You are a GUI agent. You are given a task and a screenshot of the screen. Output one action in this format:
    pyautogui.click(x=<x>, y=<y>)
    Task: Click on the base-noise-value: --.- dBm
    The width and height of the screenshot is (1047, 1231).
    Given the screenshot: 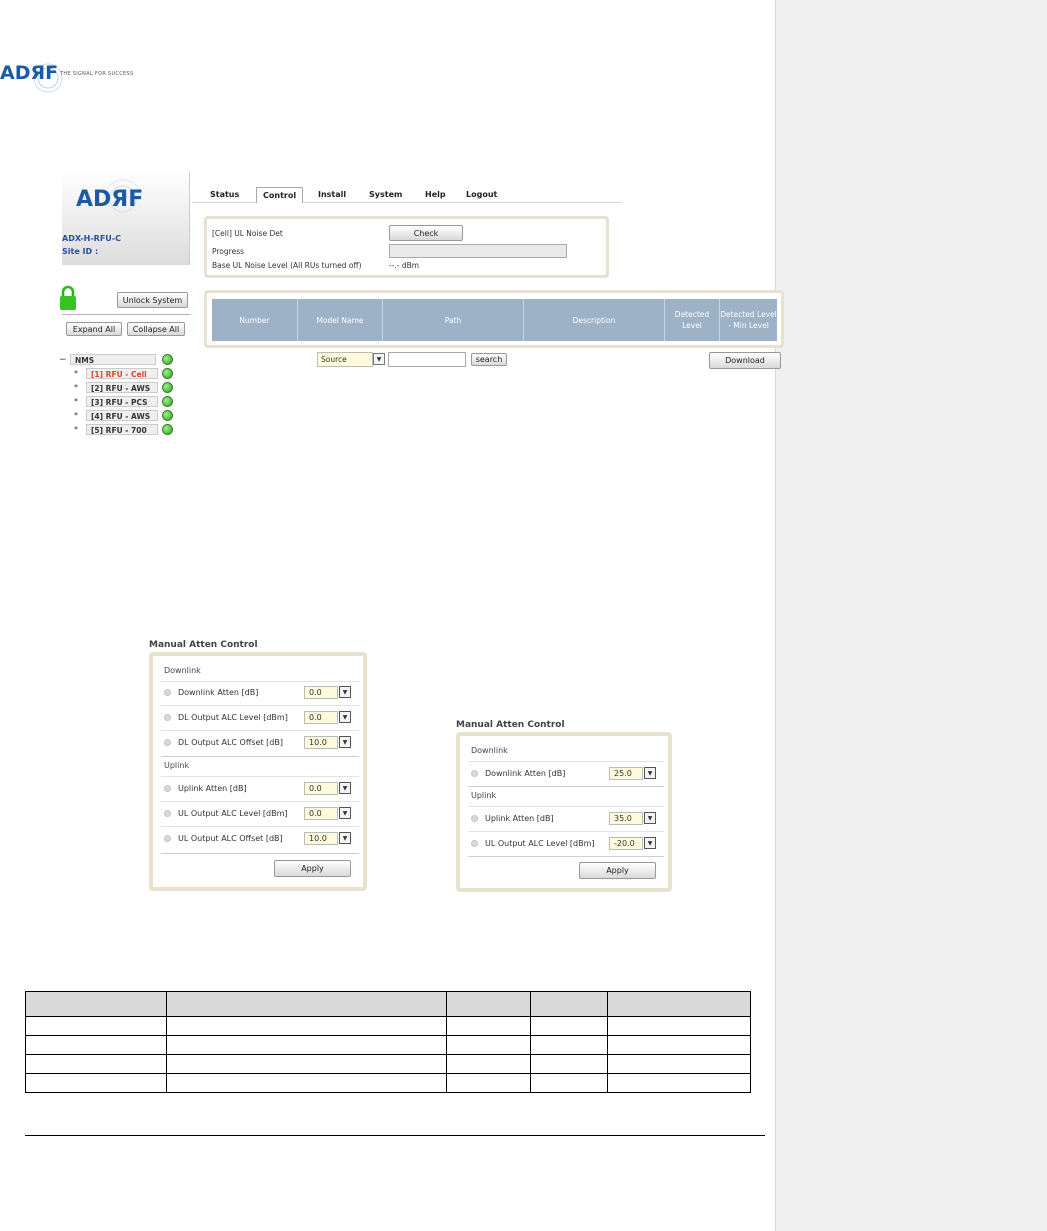 What is the action you would take?
    pyautogui.click(x=404, y=265)
    